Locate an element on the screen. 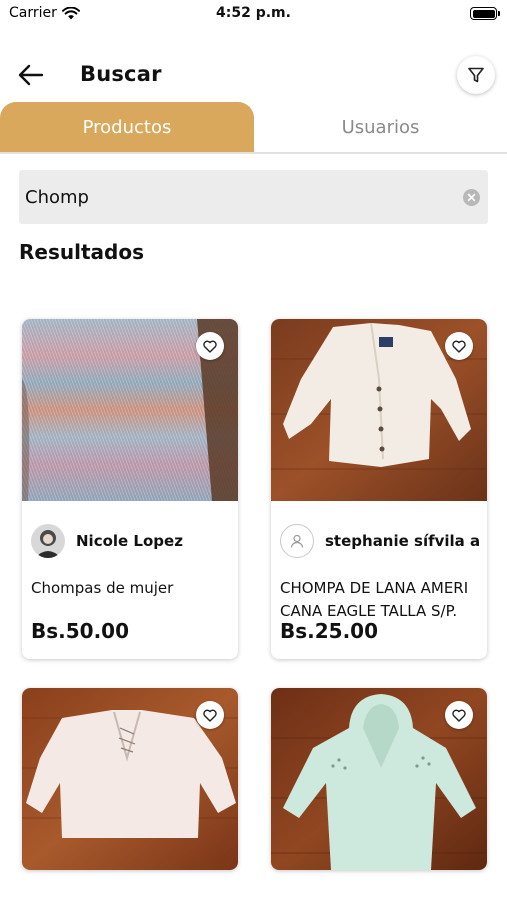 The height and width of the screenshot is (900, 507). back-button is located at coordinates (31, 75).